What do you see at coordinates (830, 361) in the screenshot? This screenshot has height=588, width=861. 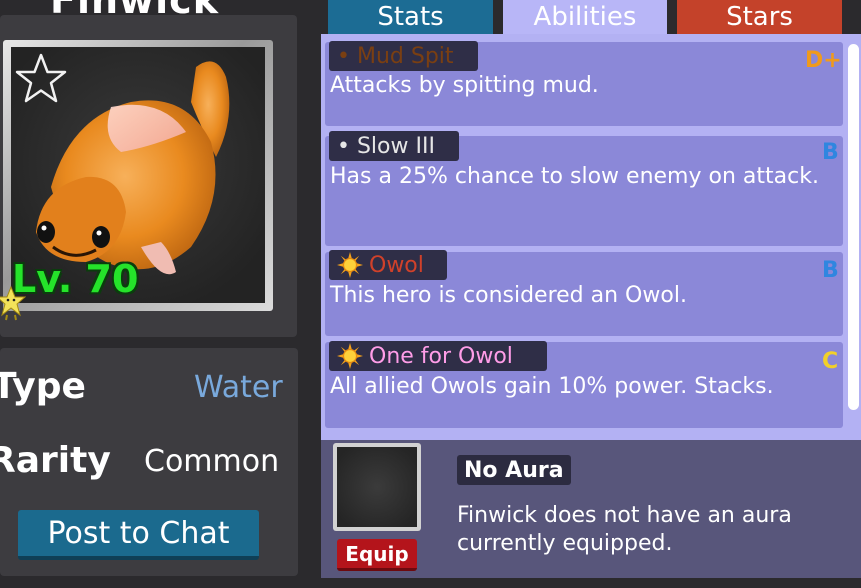 I see `ability-grade: C` at bounding box center [830, 361].